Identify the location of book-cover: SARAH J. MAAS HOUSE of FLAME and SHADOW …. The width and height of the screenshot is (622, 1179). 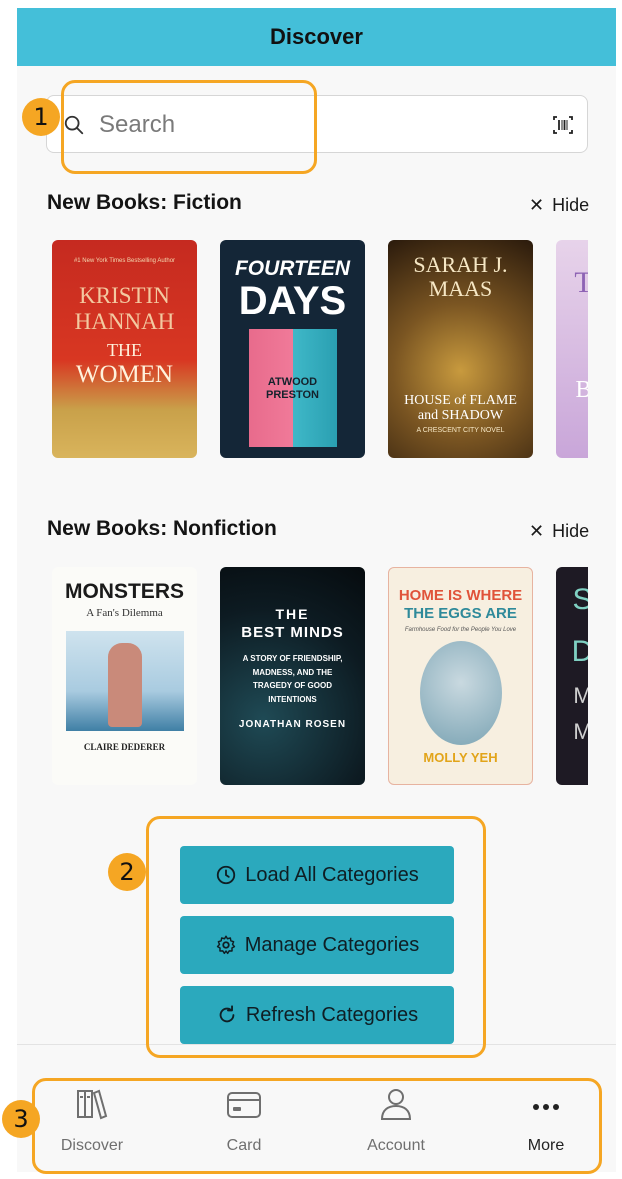
(460, 349).